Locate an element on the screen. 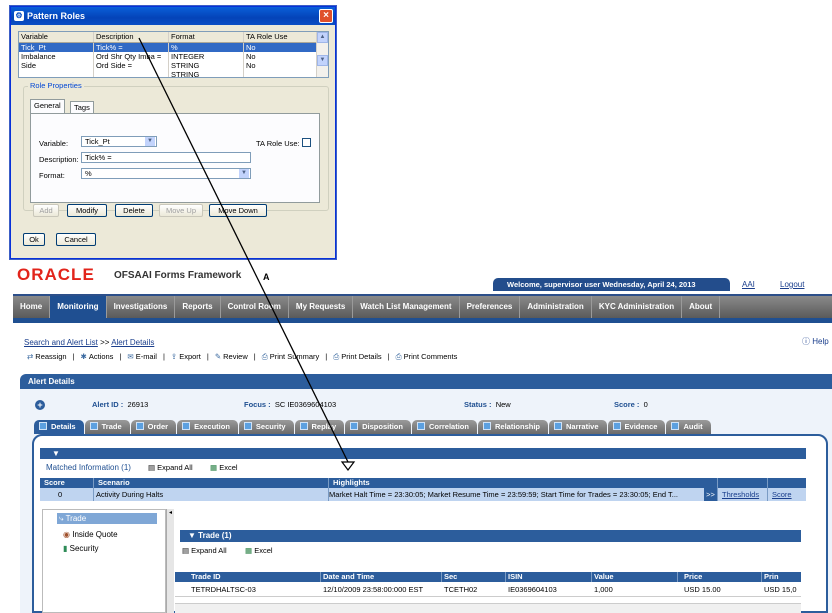  grid-row: Side Ord Side = STRING No is located at coordinates (173, 65).